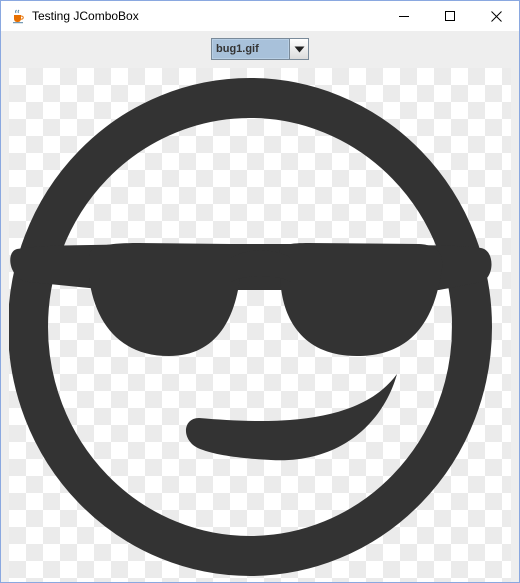 The height and width of the screenshot is (583, 520). I want to click on window-controls, so click(450, 16).